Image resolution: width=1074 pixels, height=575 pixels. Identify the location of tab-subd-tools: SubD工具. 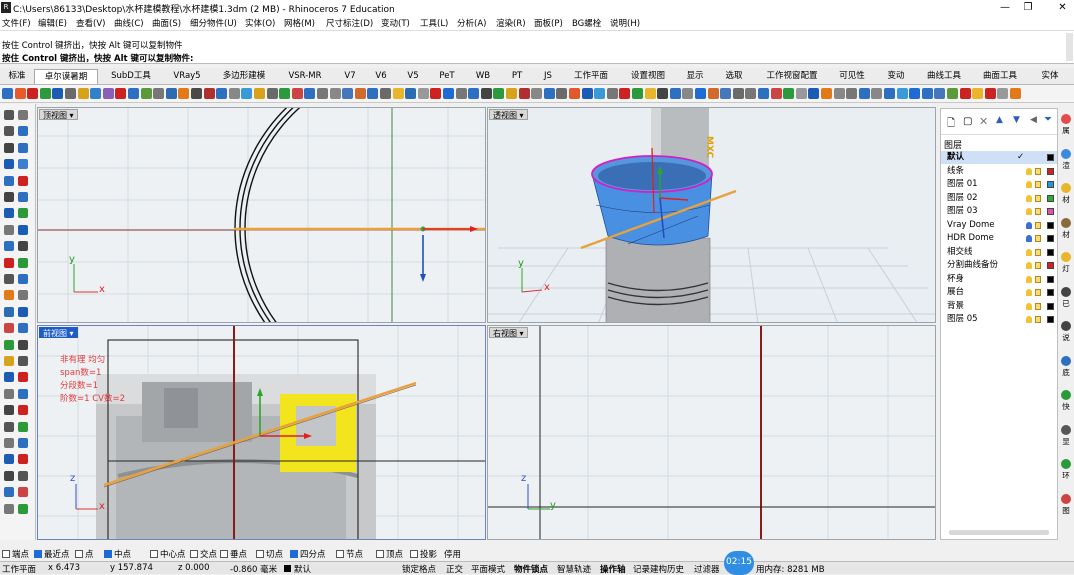
(131, 76).